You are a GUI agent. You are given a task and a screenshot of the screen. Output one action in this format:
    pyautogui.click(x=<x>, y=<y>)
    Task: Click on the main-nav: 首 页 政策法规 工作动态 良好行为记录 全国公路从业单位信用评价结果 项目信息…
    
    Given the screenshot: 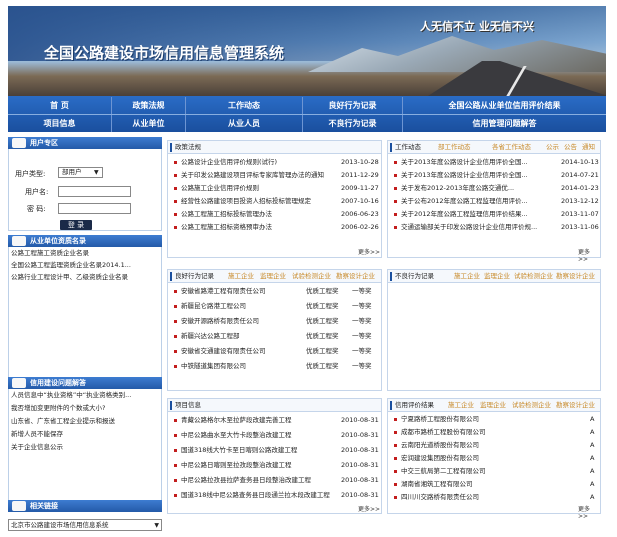 What is the action you would take?
    pyautogui.click(x=307, y=114)
    